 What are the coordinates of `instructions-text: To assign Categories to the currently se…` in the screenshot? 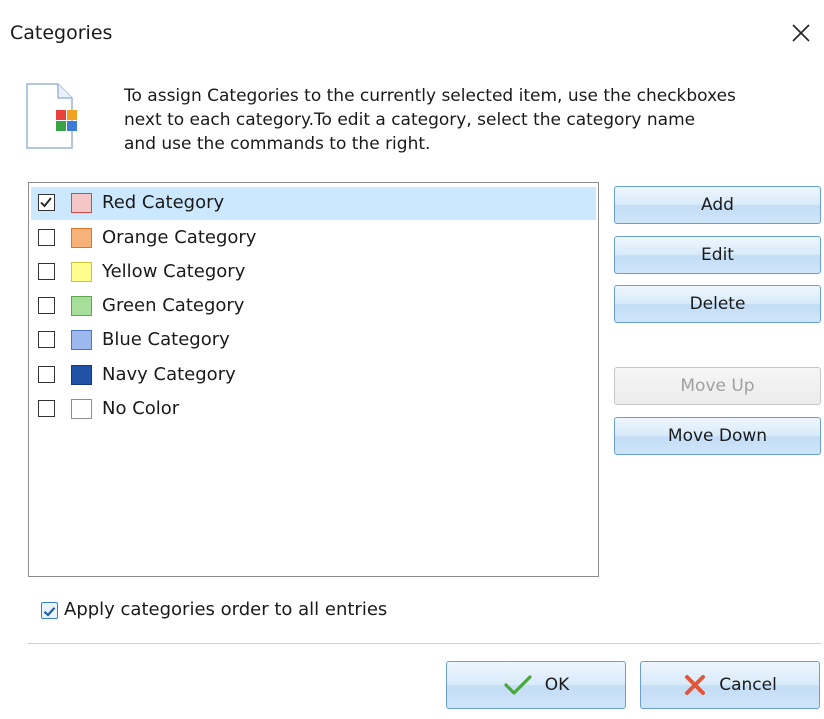 It's located at (474, 120).